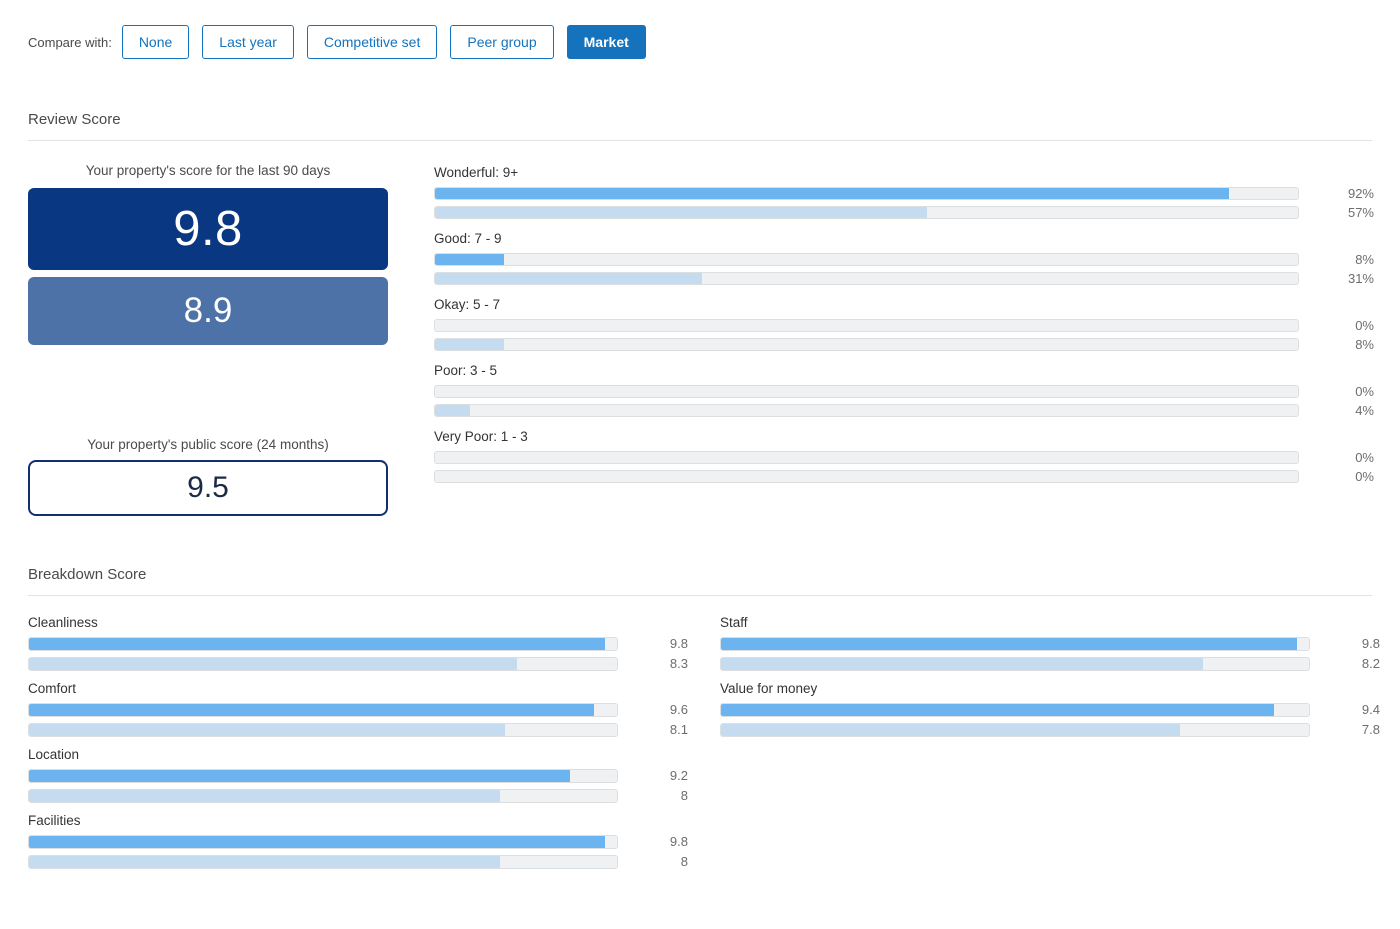 This screenshot has height=929, width=1400. I want to click on compare-score-value: 8.9, so click(208, 310).